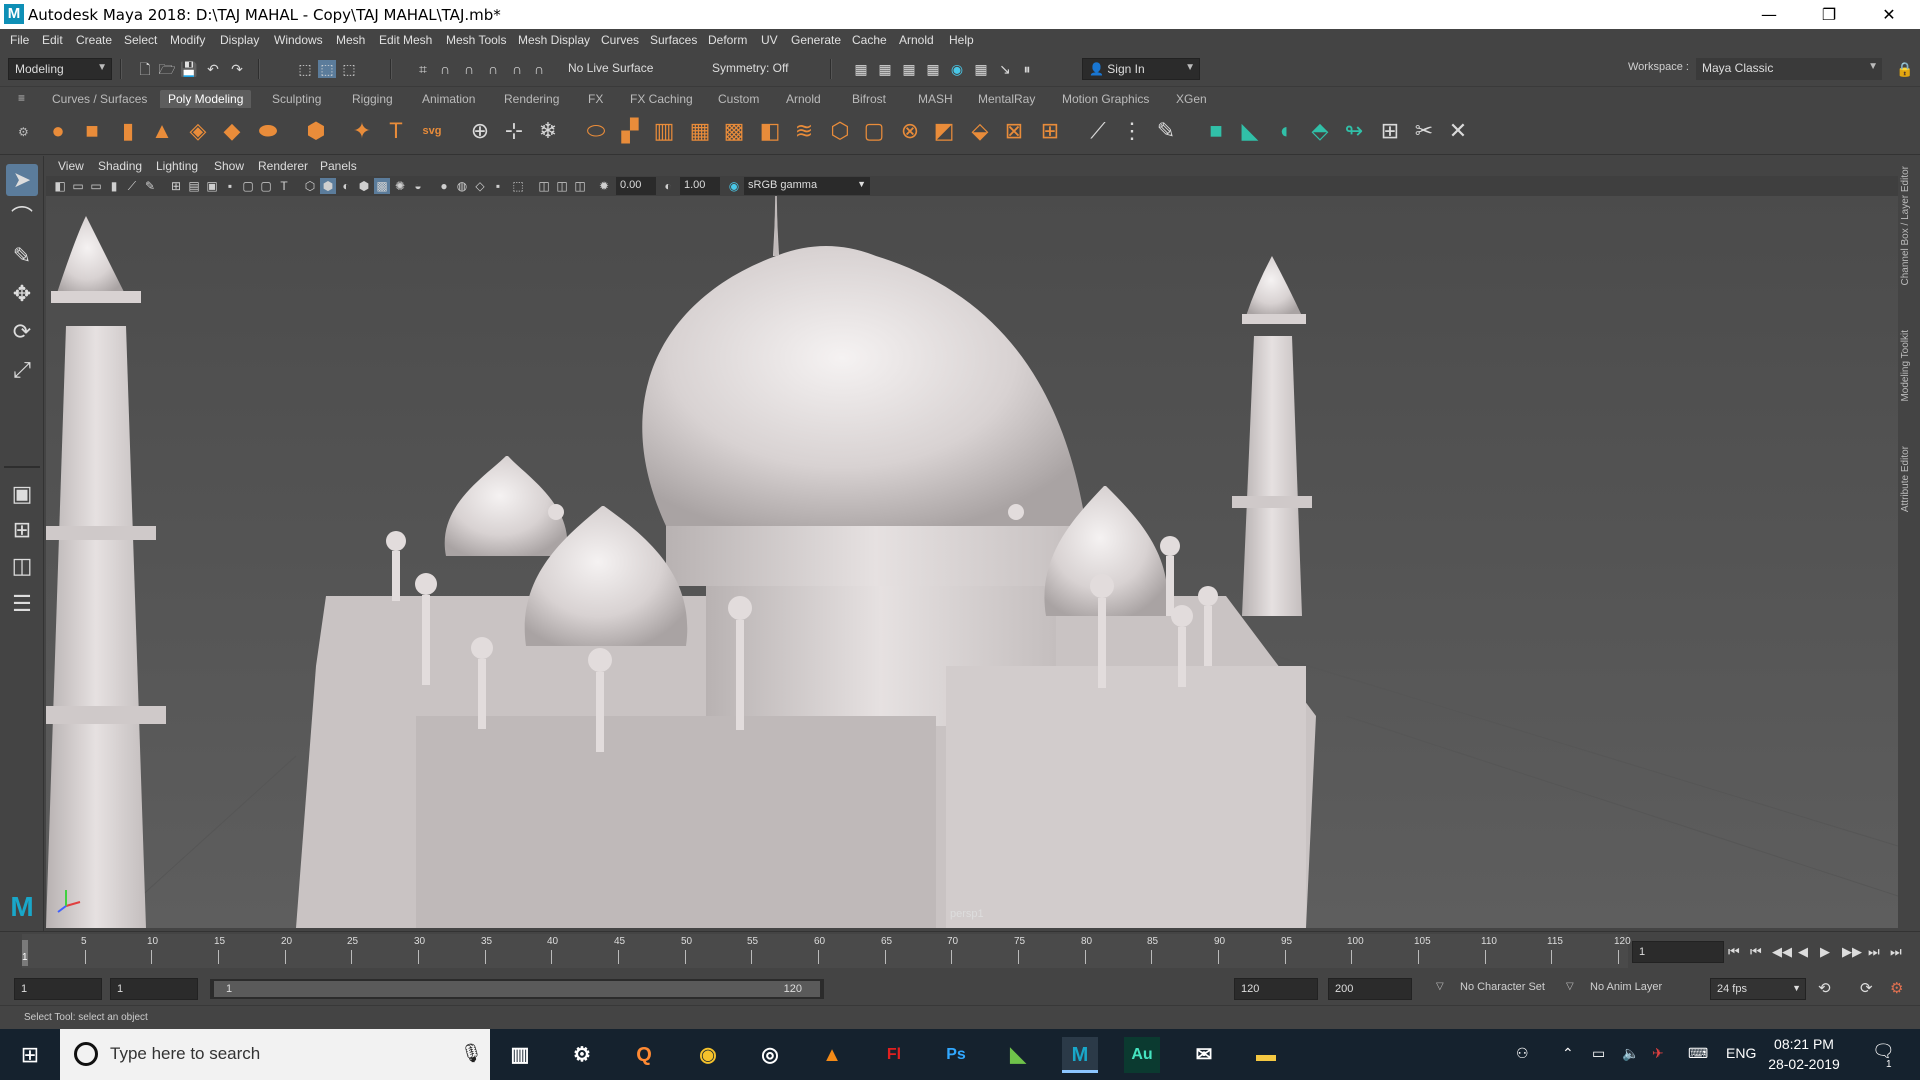  I want to click on symmetry-dropdown: Symmetry: Off, so click(756, 69).